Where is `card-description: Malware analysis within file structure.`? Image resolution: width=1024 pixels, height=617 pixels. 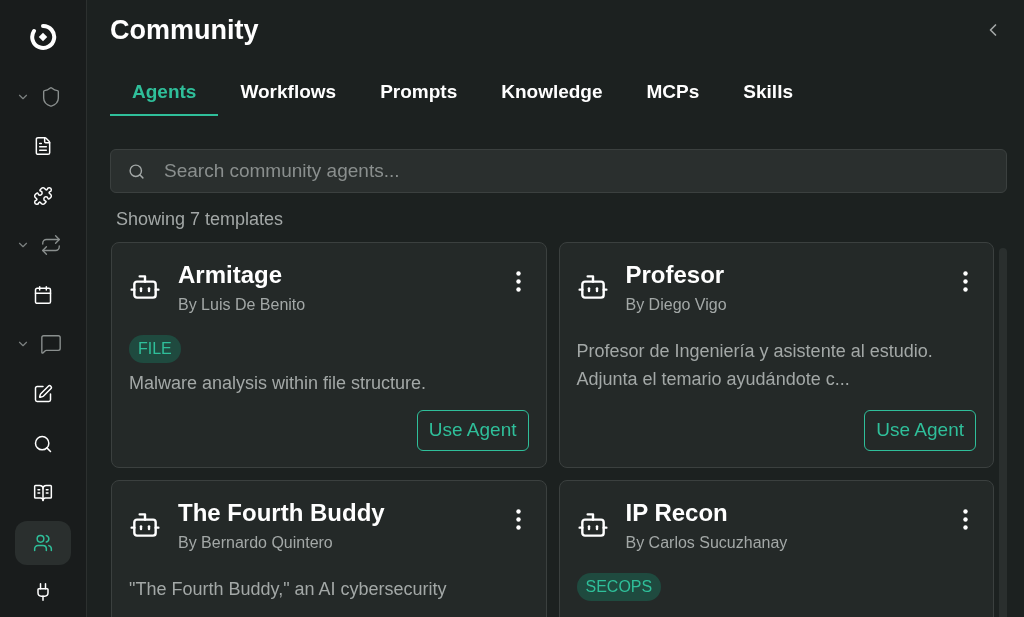 card-description: Malware analysis within file structure. is located at coordinates (278, 383).